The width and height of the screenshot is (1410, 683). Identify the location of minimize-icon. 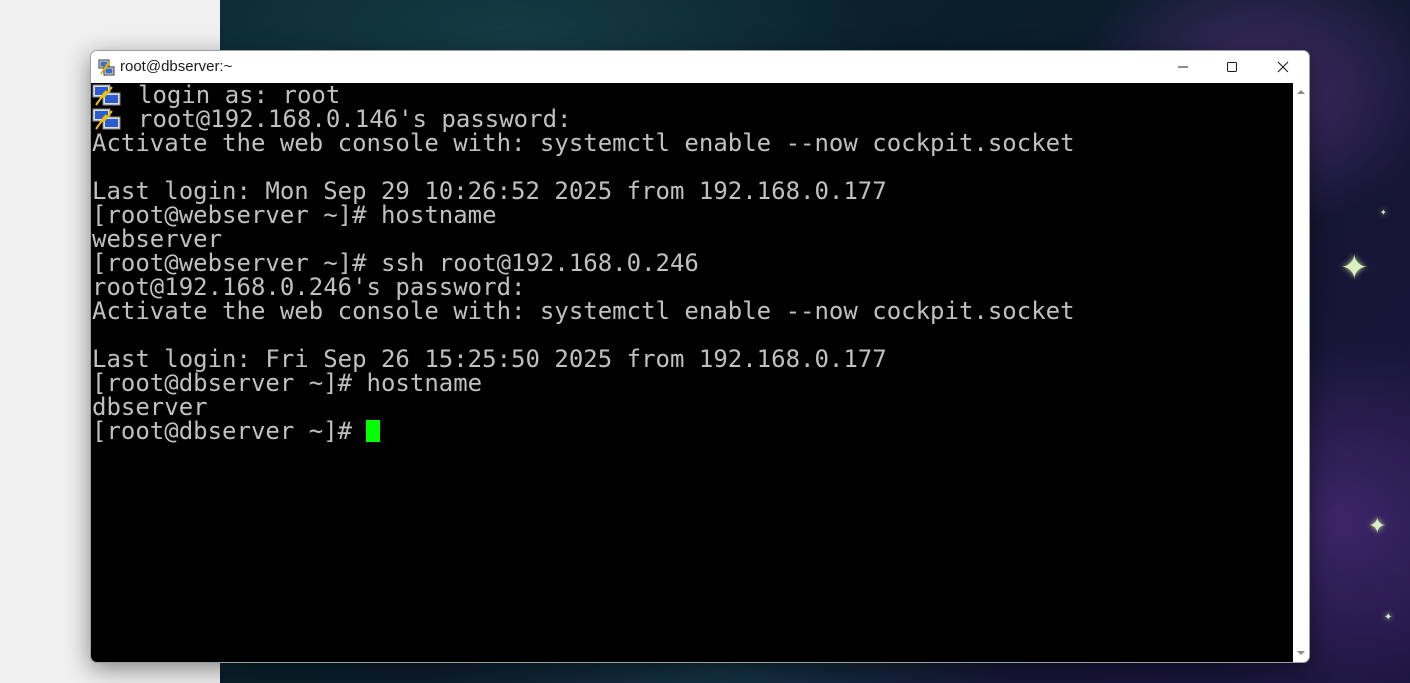
(1183, 67).